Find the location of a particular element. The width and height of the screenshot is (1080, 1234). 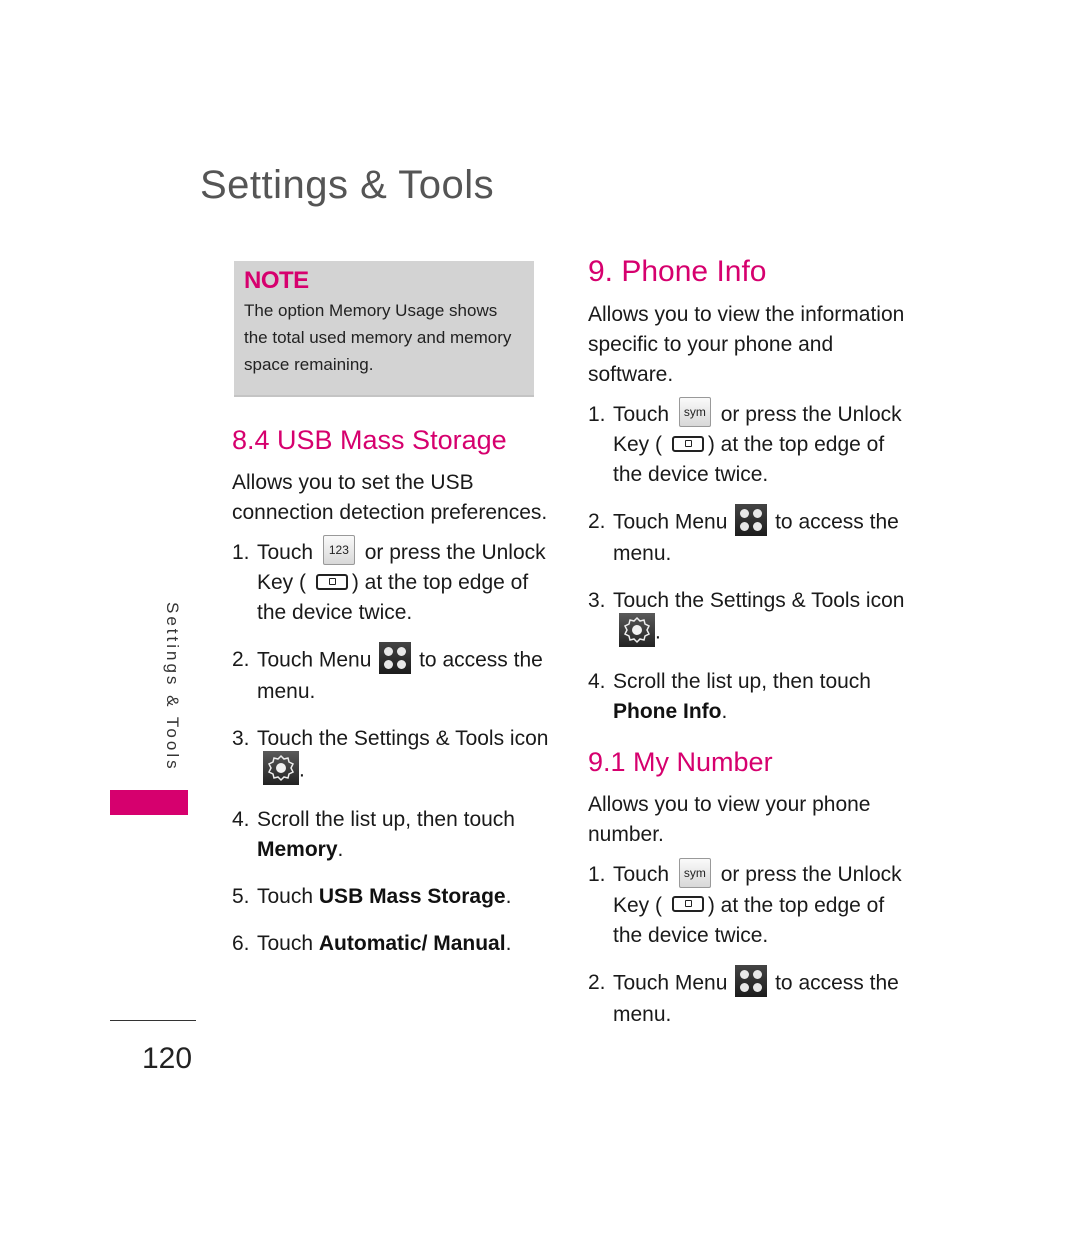

step-number: 5. is located at coordinates (241, 897).